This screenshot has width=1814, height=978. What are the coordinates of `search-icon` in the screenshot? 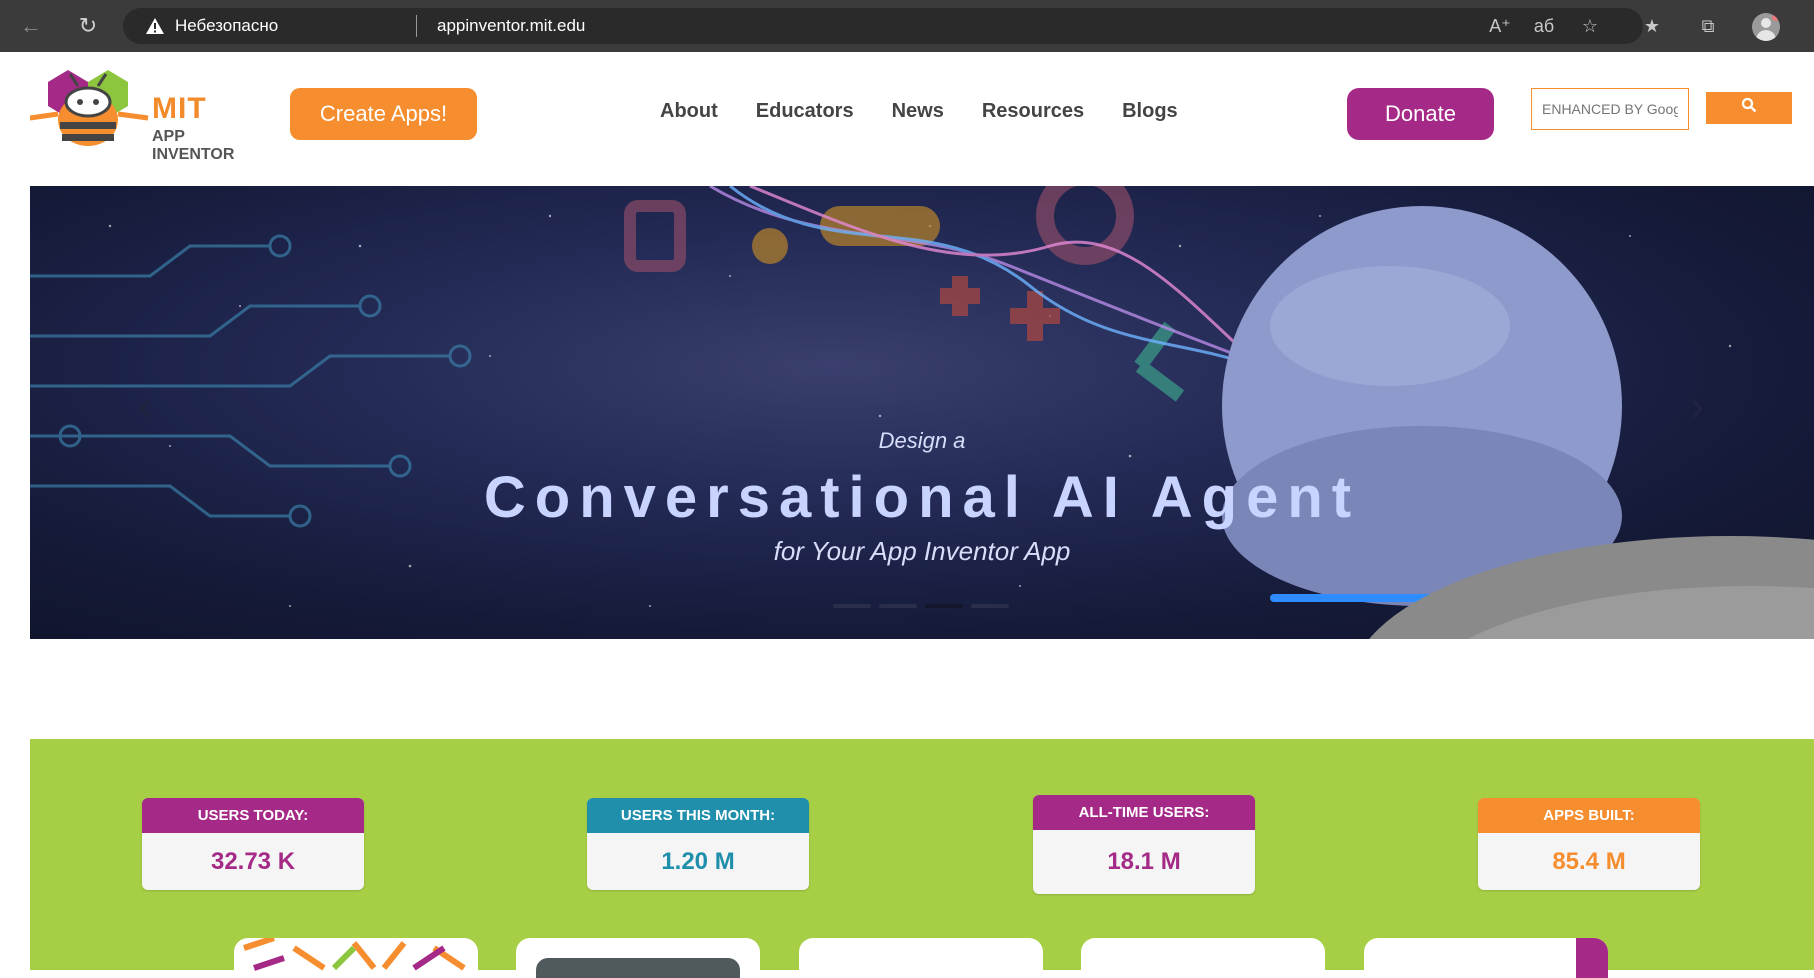 It's located at (1749, 105).